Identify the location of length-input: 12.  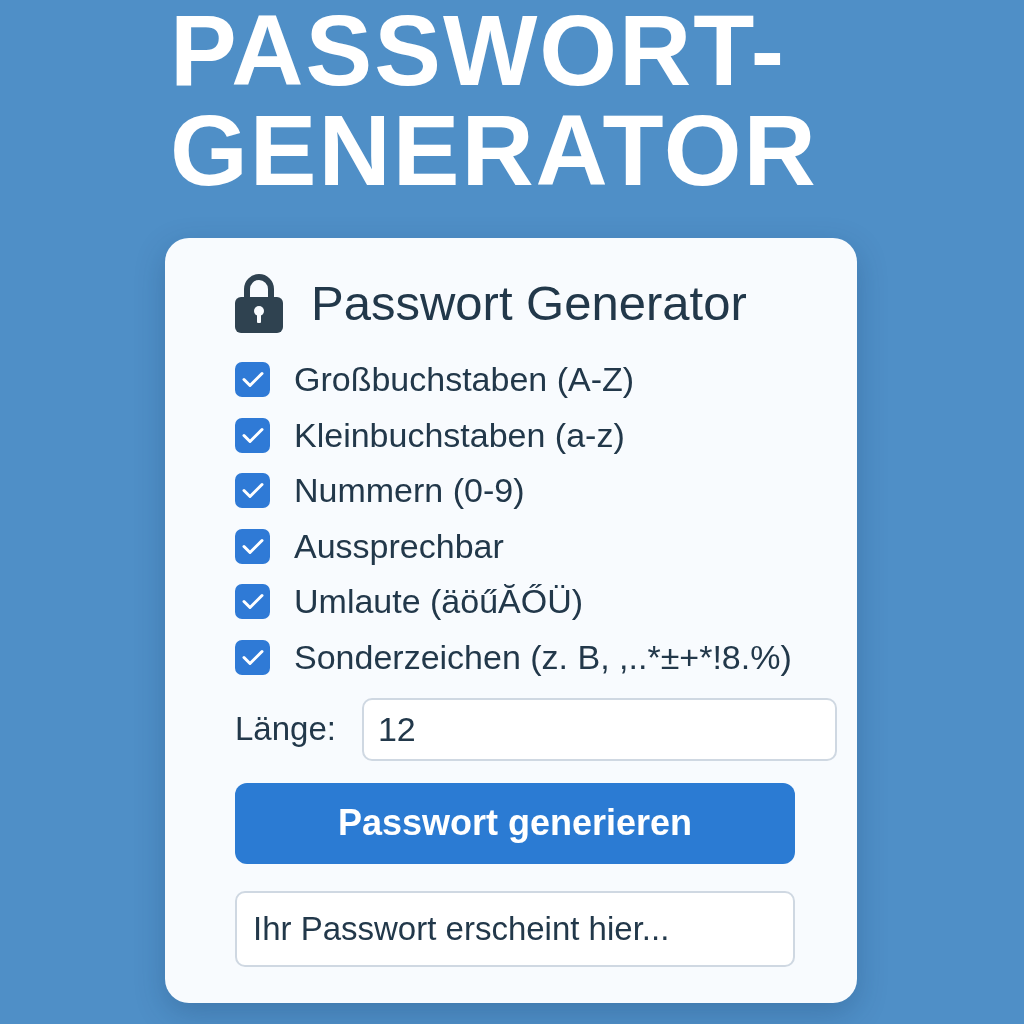
(599, 729).